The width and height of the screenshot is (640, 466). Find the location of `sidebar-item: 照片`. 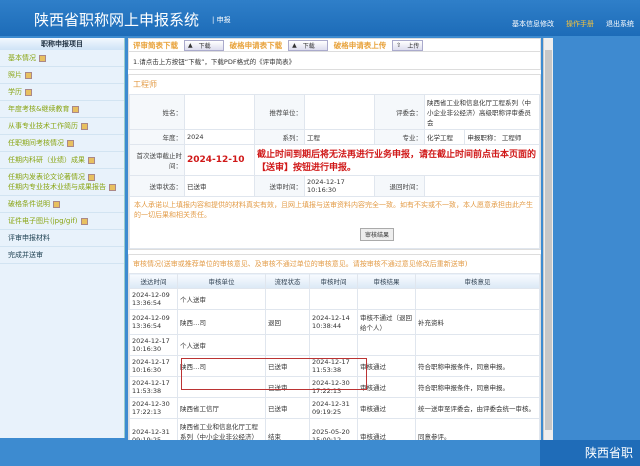

sidebar-item: 照片 is located at coordinates (62, 75).